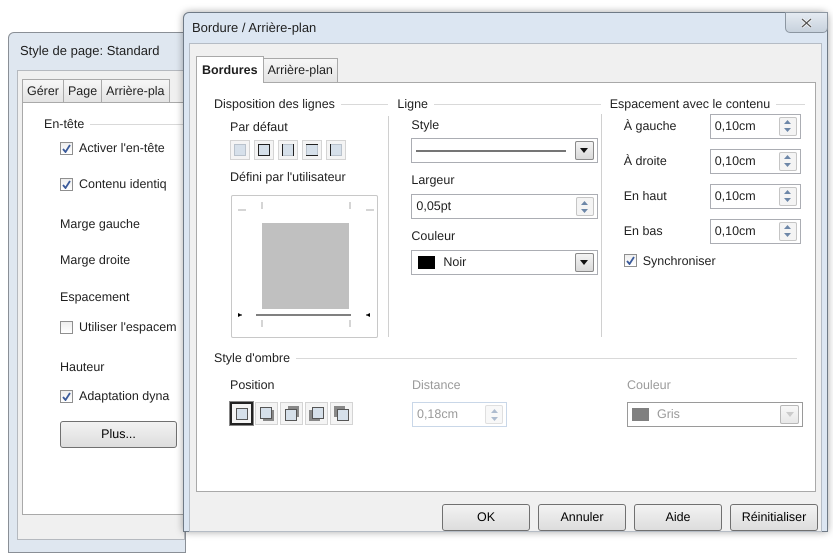  Describe the element at coordinates (135, 90) in the screenshot. I see `tab: Arrière-pla` at that location.